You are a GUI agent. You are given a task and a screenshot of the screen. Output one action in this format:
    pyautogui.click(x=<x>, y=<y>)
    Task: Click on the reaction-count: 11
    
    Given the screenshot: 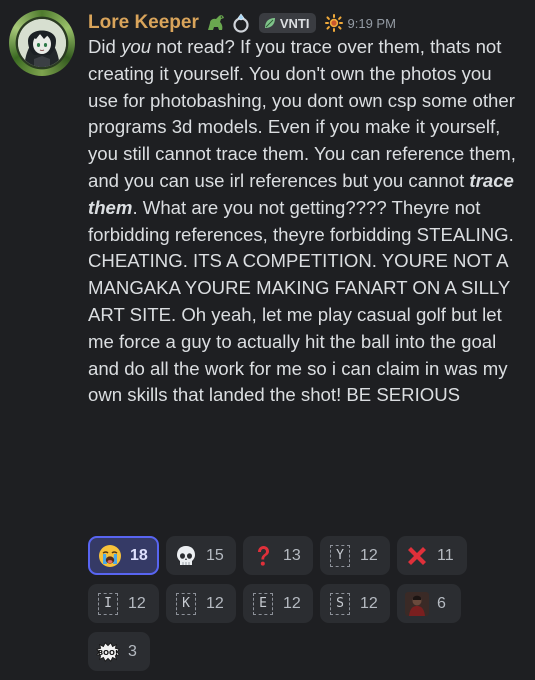 What is the action you would take?
    pyautogui.click(x=445, y=555)
    